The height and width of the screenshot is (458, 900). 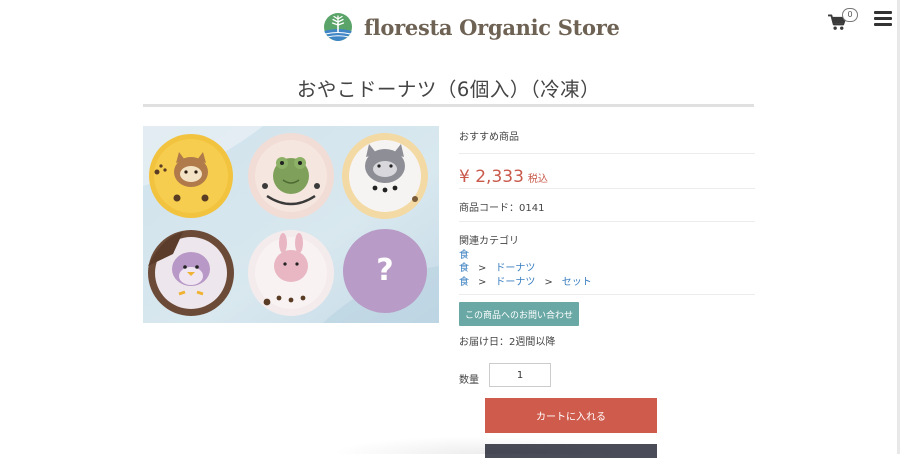 What do you see at coordinates (537, 179) in the screenshot?
I see `tax-label: 税込` at bounding box center [537, 179].